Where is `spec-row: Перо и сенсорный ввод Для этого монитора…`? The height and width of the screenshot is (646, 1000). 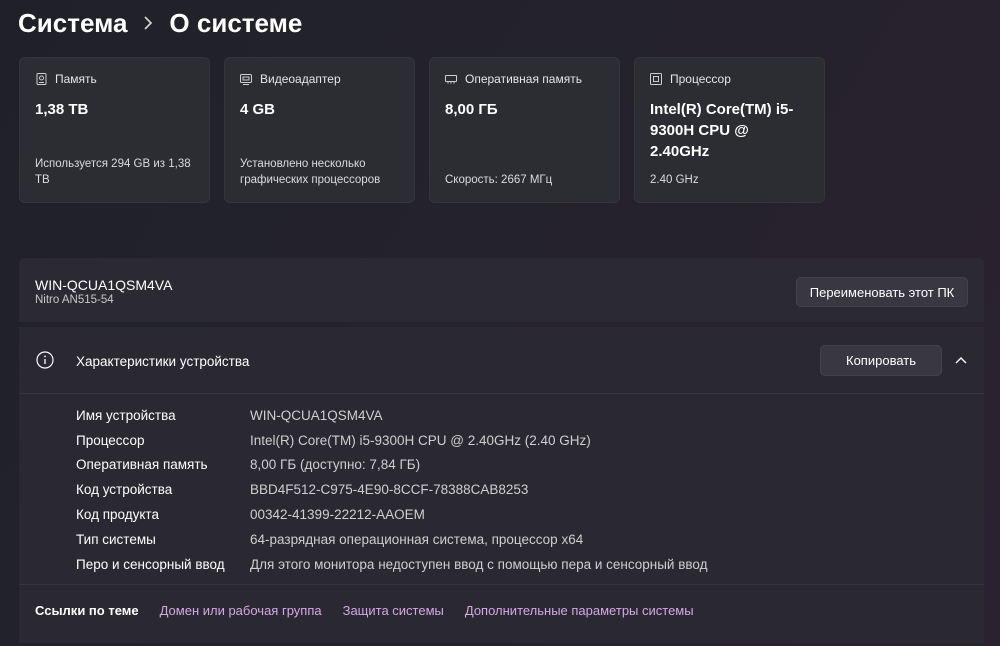 spec-row: Перо и сенсорный ввод Для этого монитора… is located at coordinates (392, 564).